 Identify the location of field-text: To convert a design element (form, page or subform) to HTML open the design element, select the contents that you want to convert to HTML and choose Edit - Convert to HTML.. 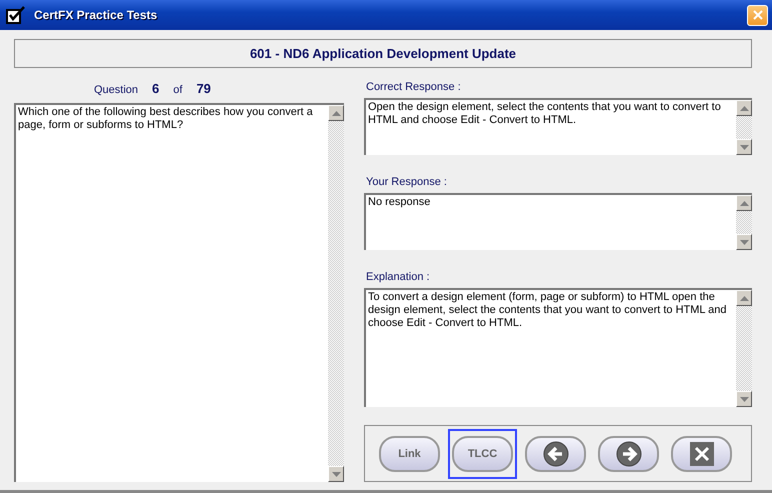
(547, 310).